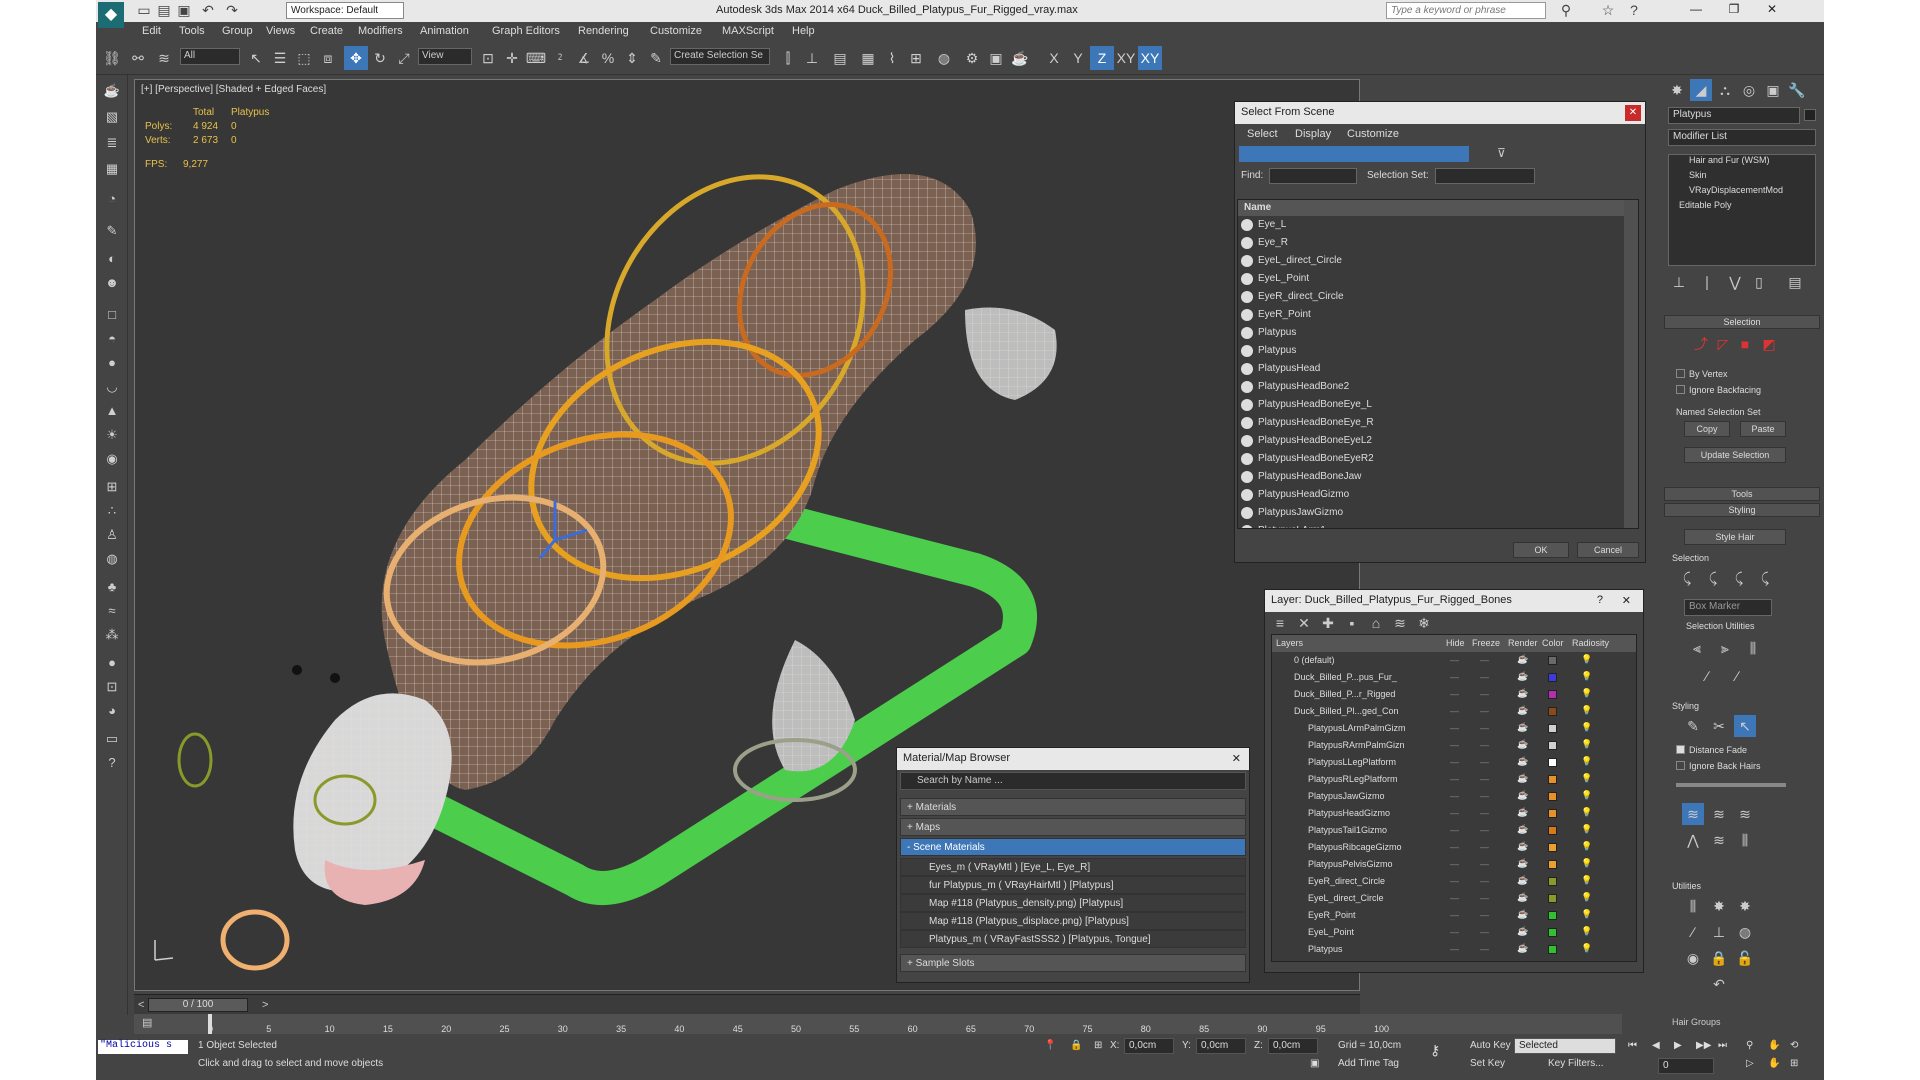 The height and width of the screenshot is (1080, 1920). I want to click on angle-snap-icon: ∡, so click(584, 58).